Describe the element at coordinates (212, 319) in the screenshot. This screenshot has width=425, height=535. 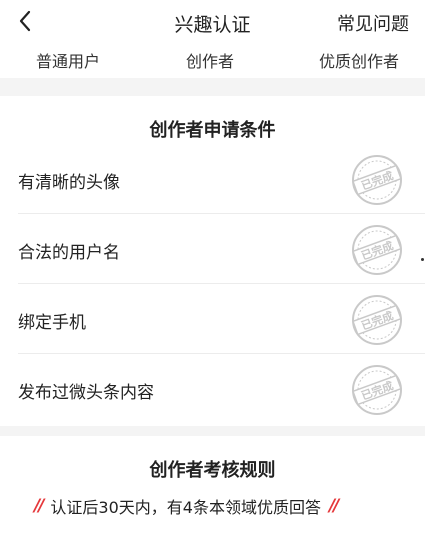
I see `condition-row: 绑定手机 已完成` at that location.